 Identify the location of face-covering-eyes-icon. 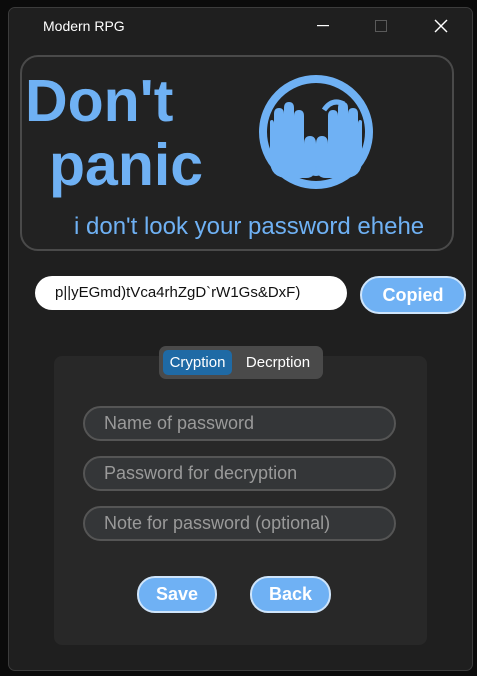
(316, 132).